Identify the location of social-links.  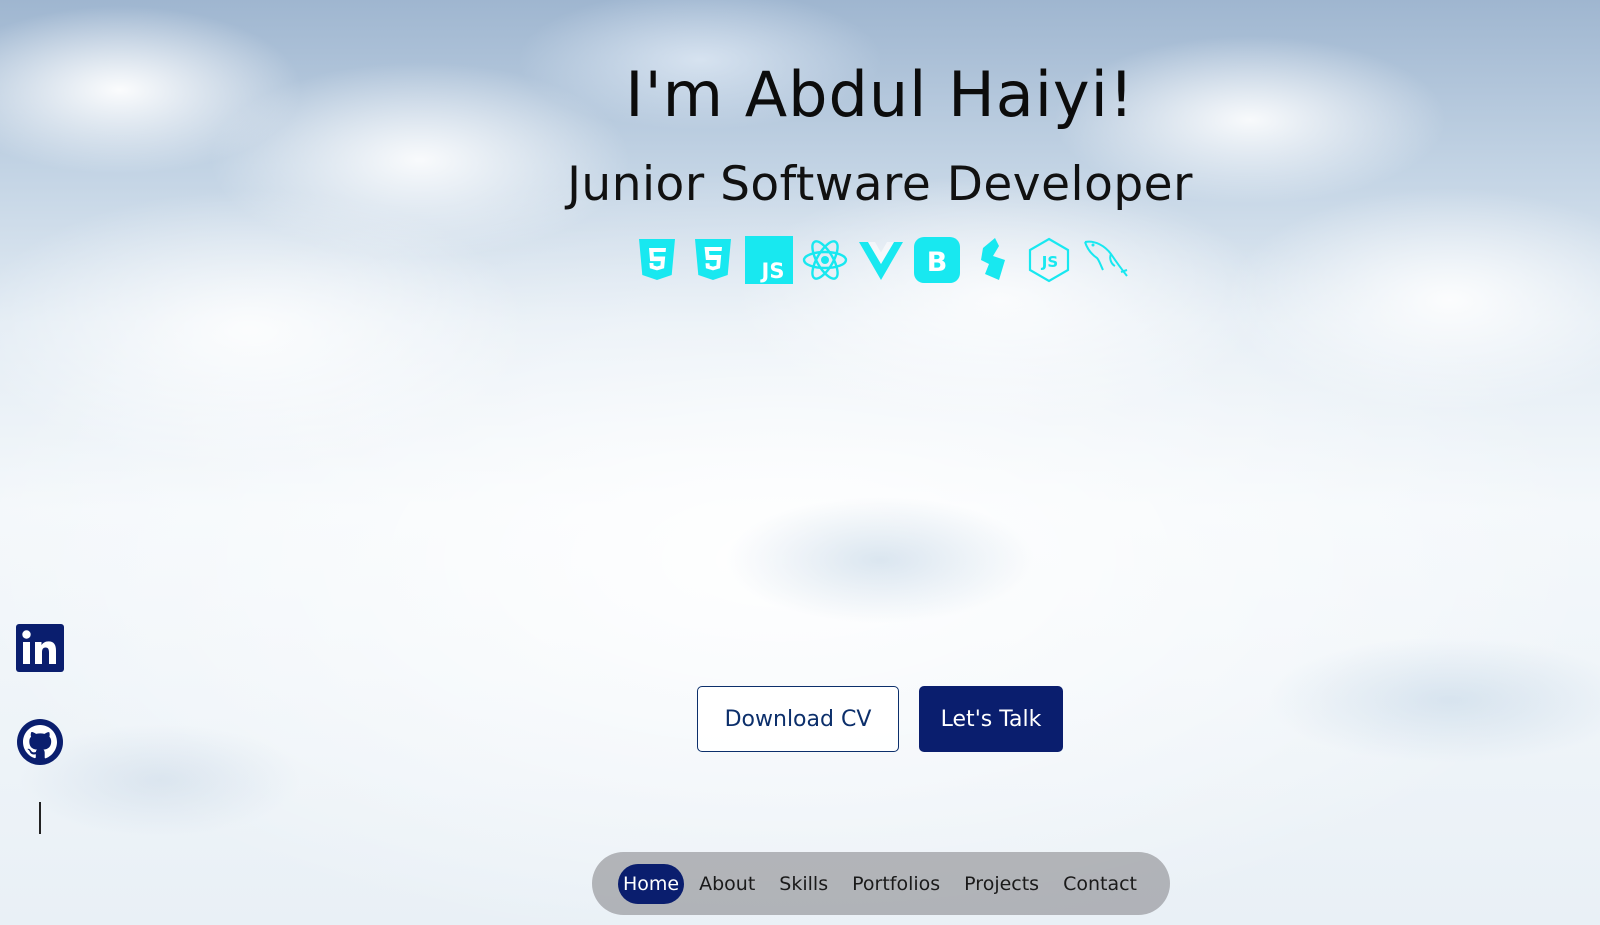
(40, 729).